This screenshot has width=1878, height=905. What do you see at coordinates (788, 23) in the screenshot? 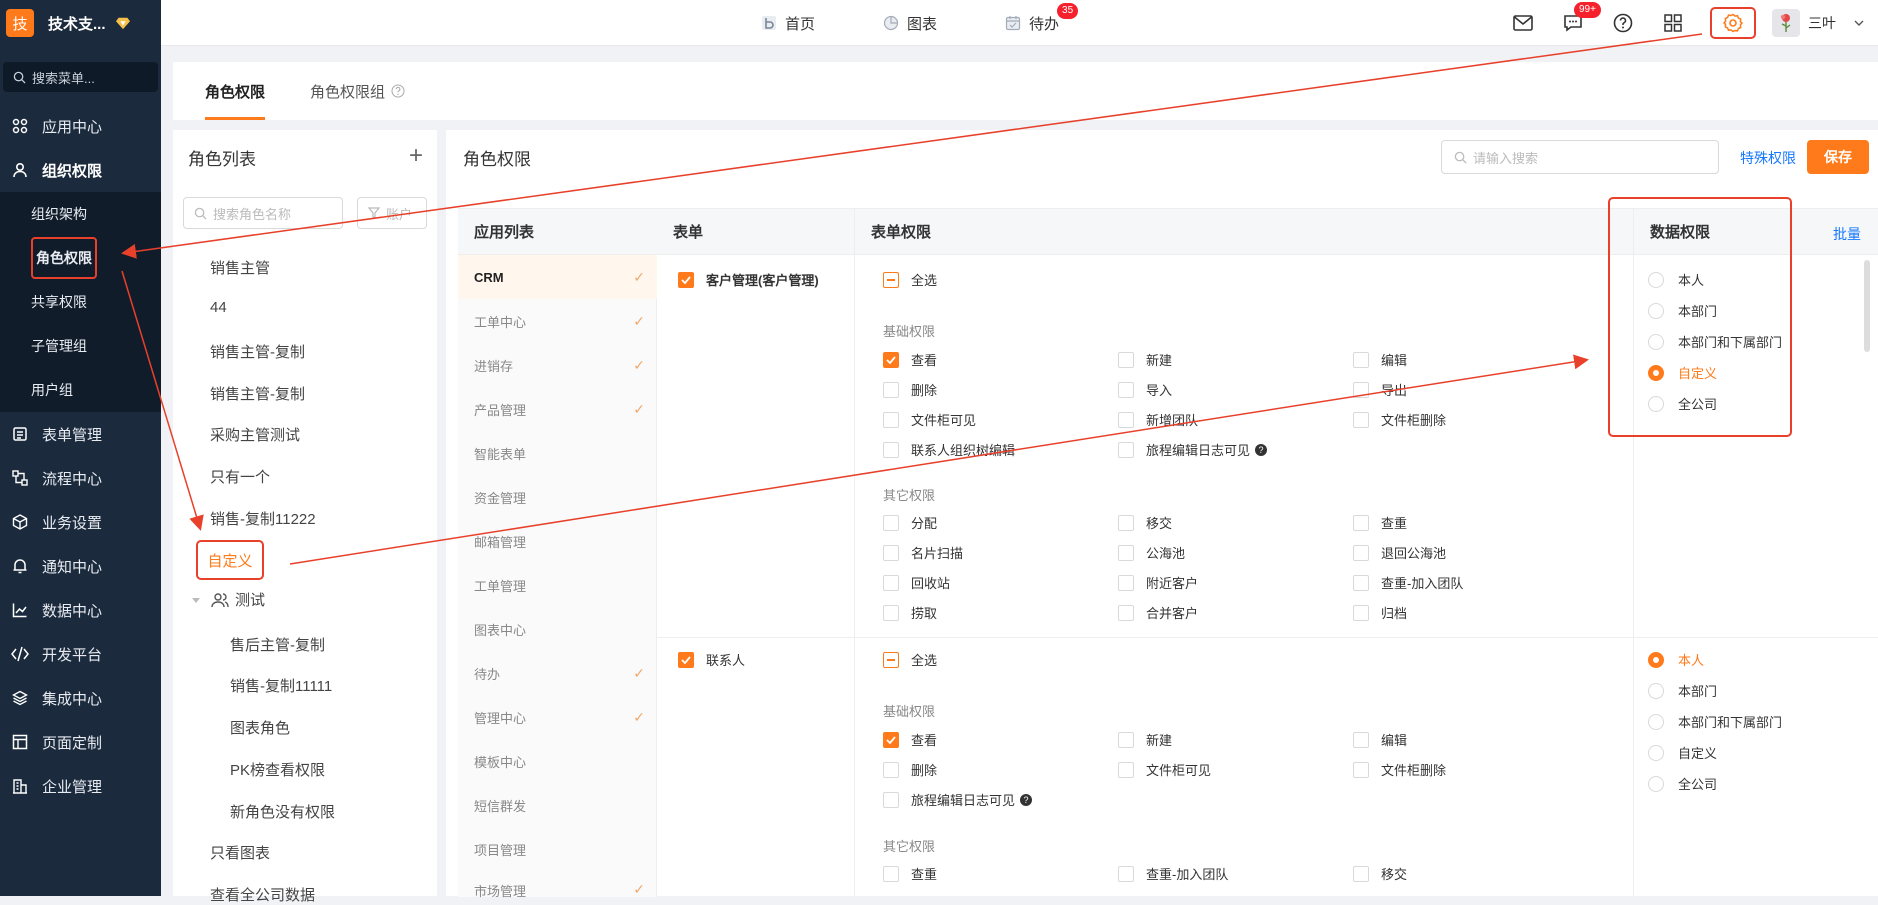
I see `nav-home: 首页` at bounding box center [788, 23].